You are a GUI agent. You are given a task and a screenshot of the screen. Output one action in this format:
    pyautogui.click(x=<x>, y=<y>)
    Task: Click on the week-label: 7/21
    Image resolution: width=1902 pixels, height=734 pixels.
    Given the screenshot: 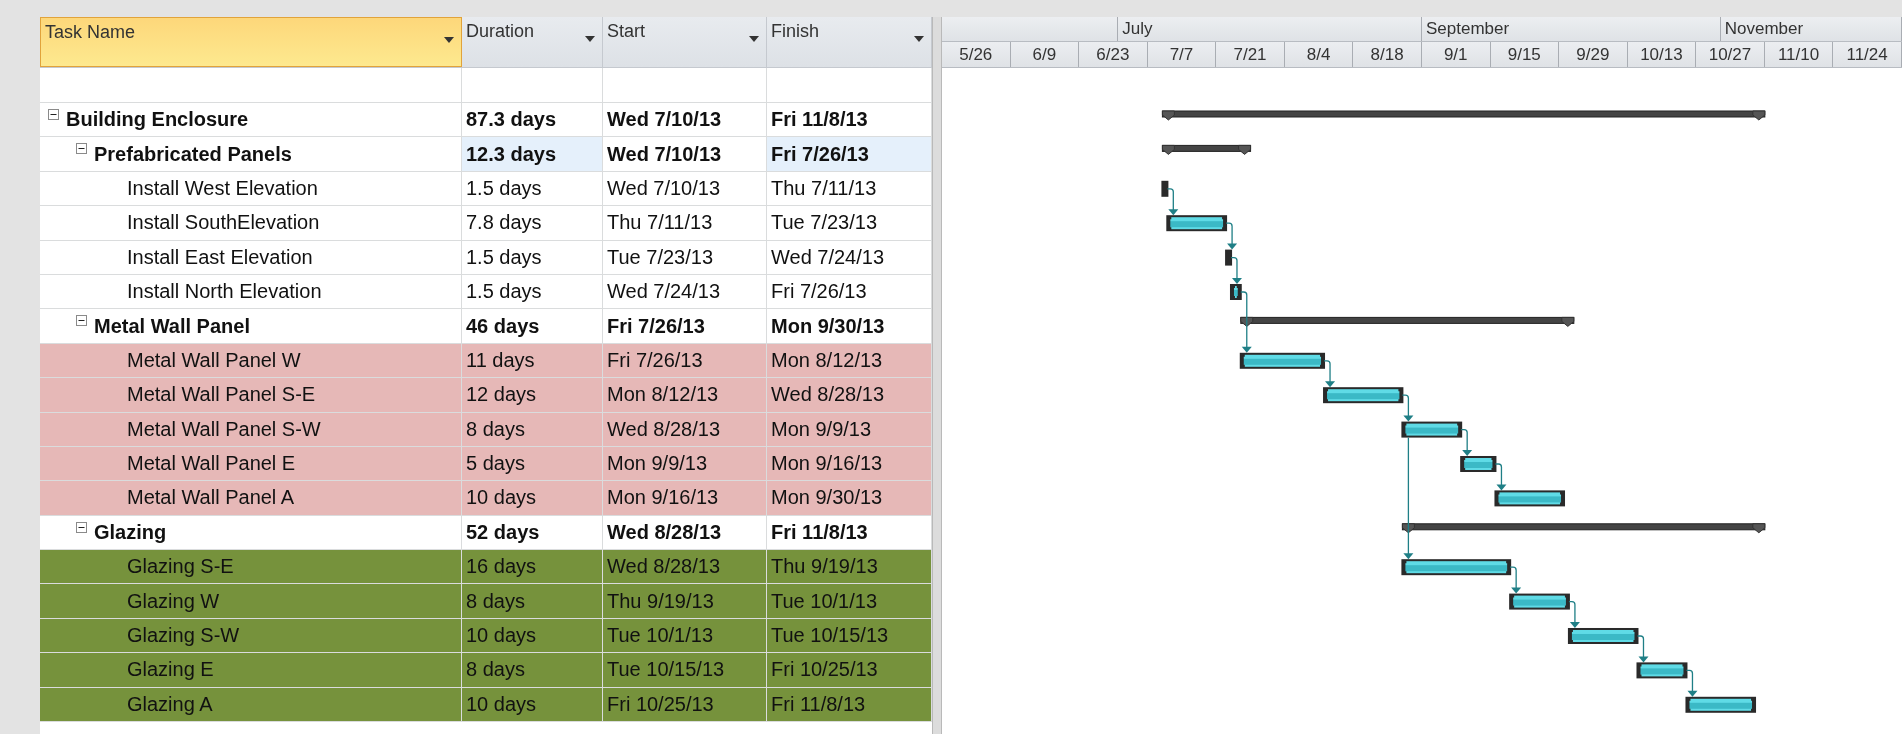 What is the action you would take?
    pyautogui.click(x=1250, y=54)
    